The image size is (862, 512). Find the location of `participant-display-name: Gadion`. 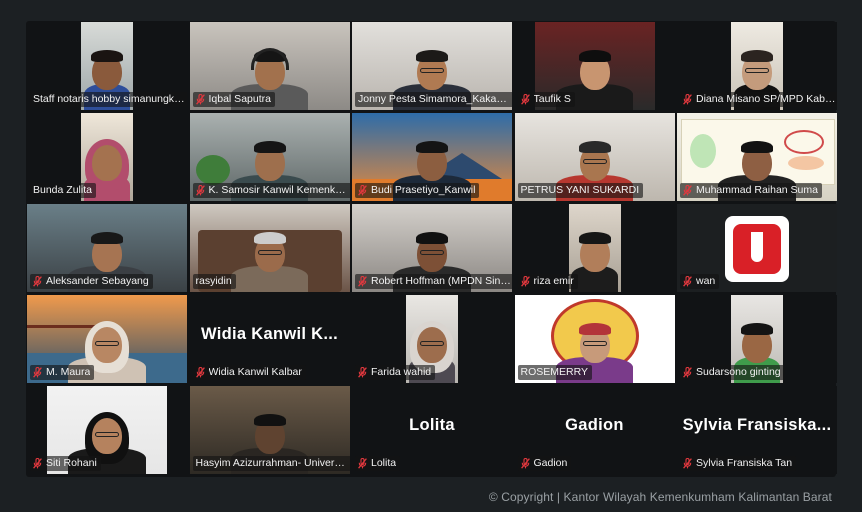

participant-display-name: Gadion is located at coordinates (594, 425).